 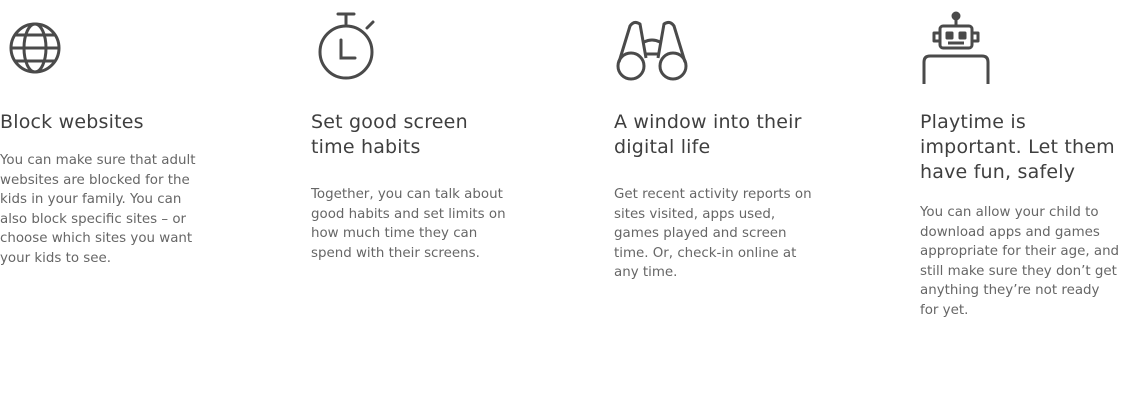 What do you see at coordinates (714, 48) in the screenshot?
I see `binoculars-icon` at bounding box center [714, 48].